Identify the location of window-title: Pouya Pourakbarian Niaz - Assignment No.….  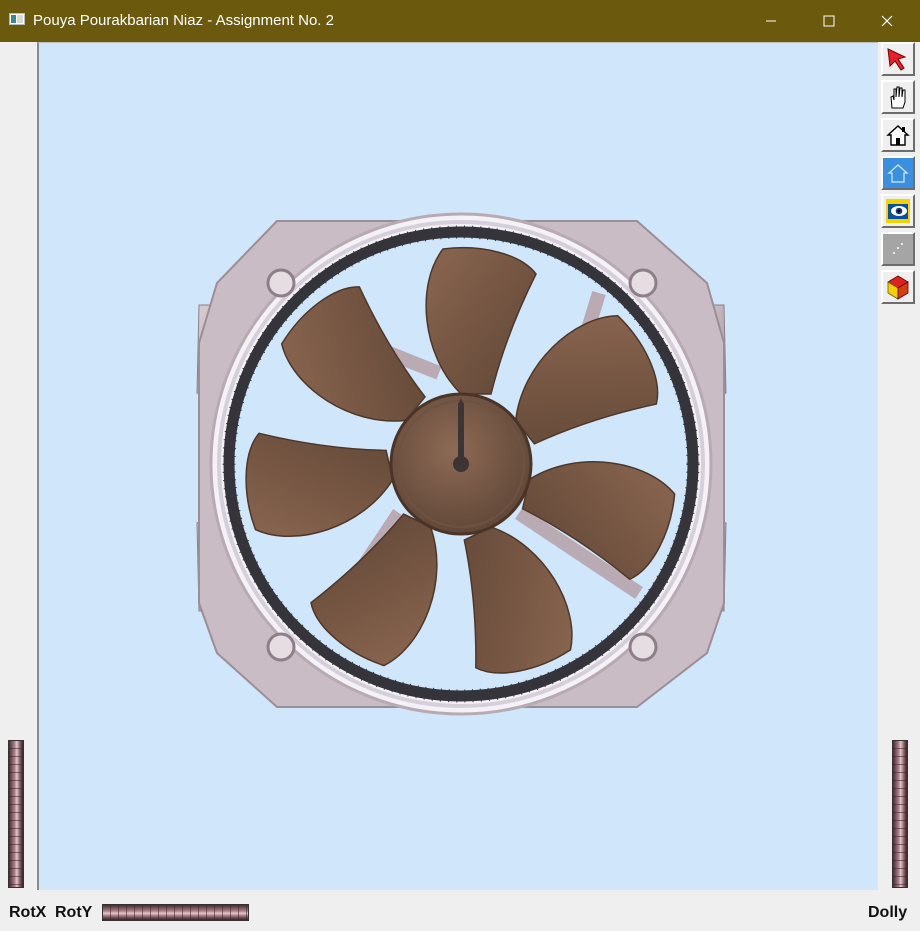
(183, 20).